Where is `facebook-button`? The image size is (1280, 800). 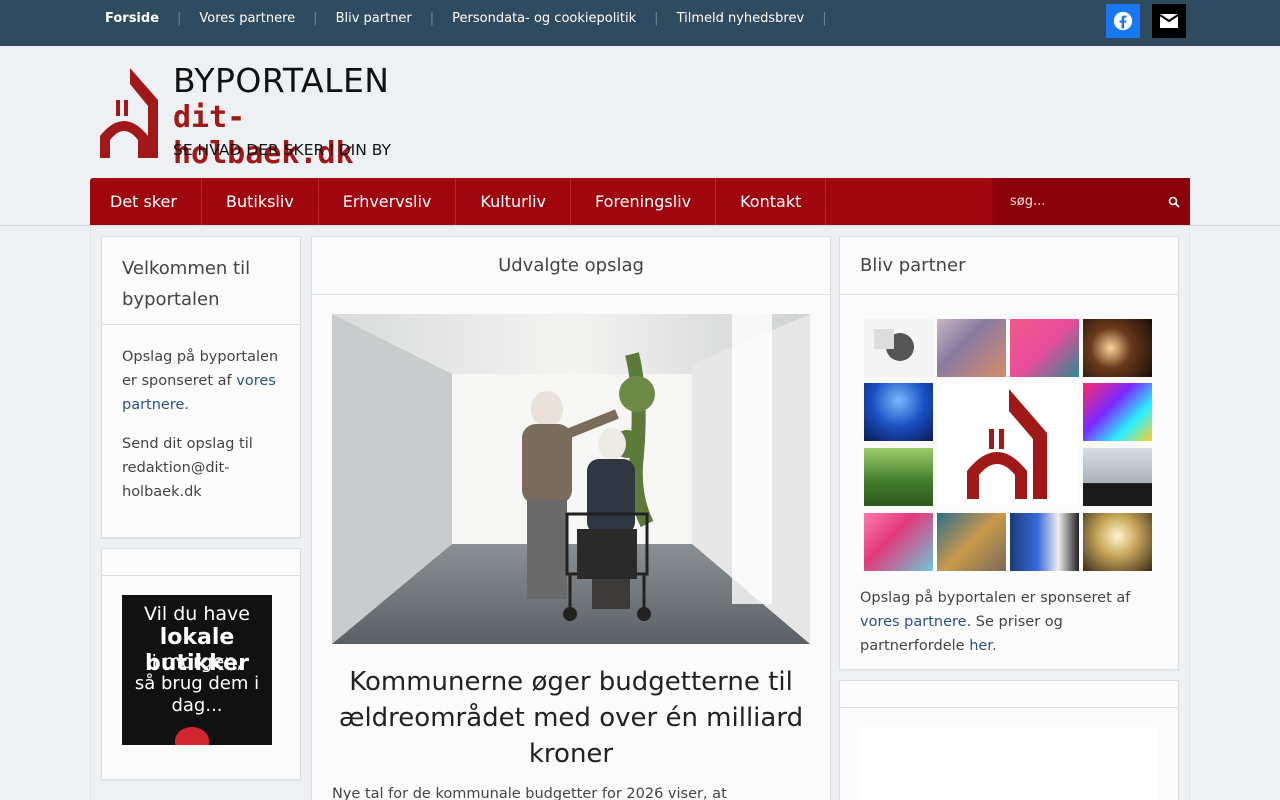 facebook-button is located at coordinates (1123, 21).